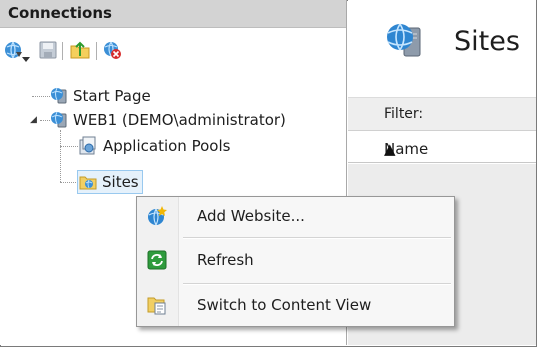 Image resolution: width=537 pixels, height=347 pixels. Describe the element at coordinates (442, 148) in the screenshot. I see `column-header-name: Name ▲` at that location.